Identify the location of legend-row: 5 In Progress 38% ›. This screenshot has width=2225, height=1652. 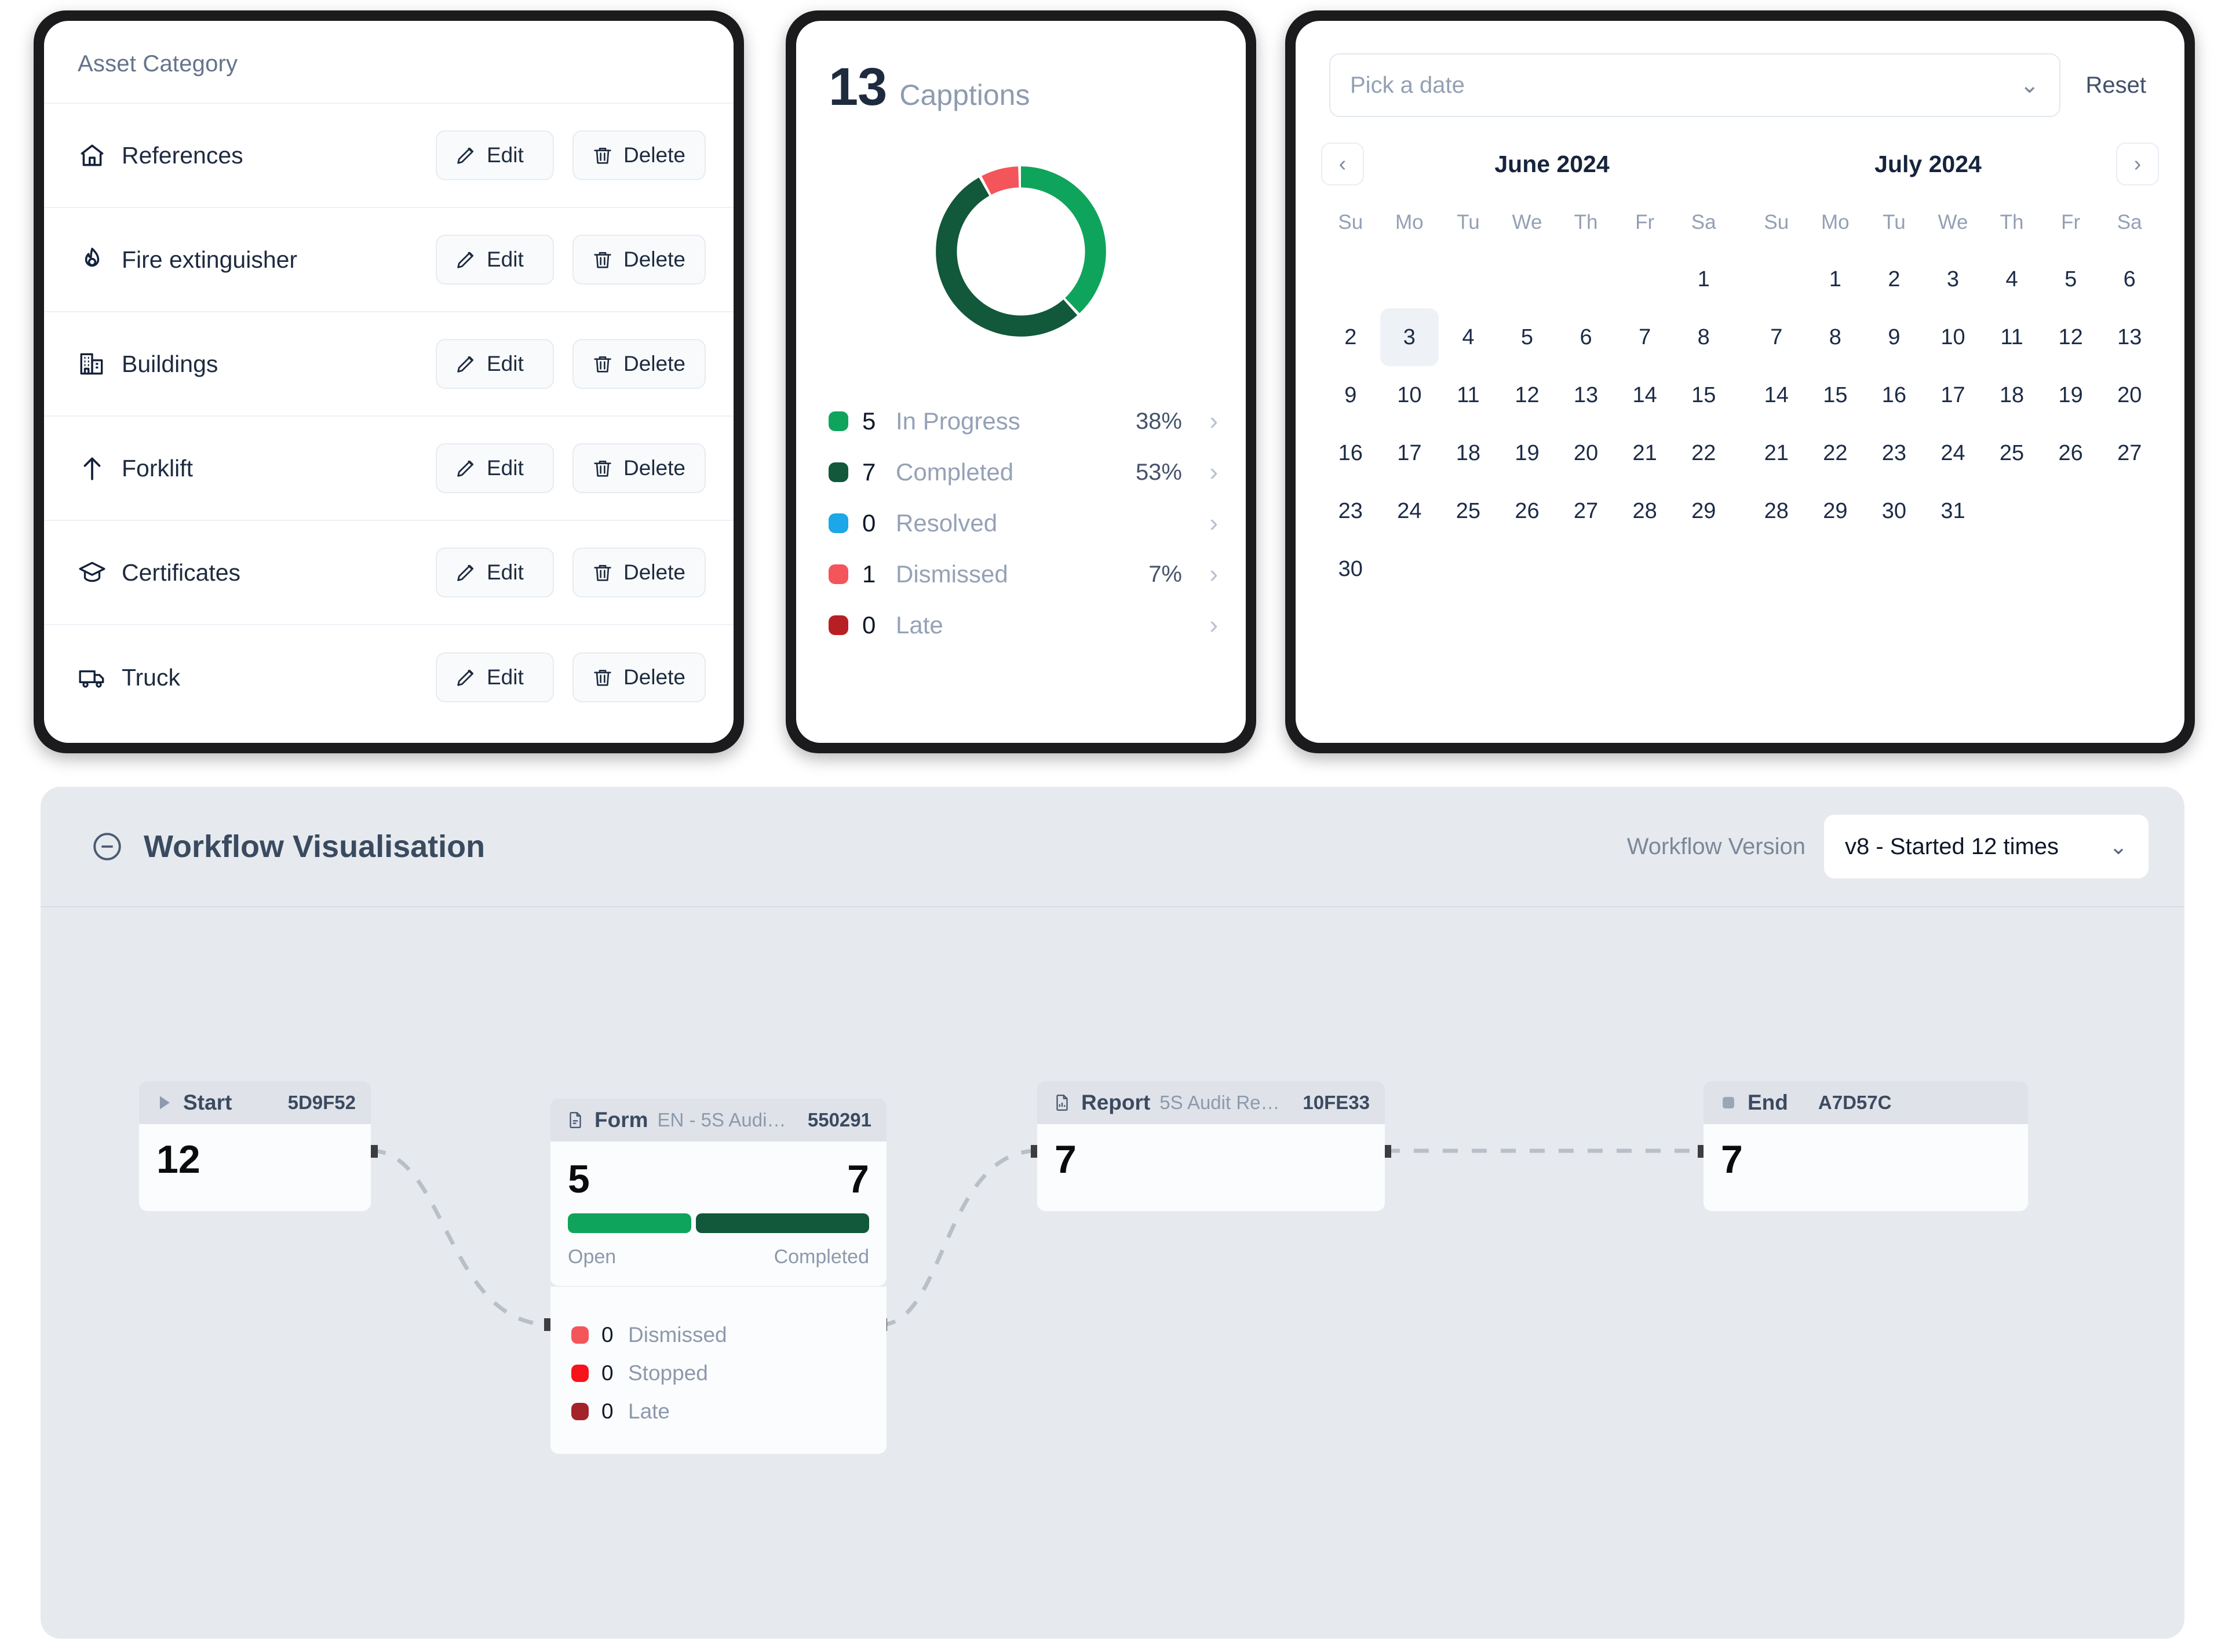
(1024, 422).